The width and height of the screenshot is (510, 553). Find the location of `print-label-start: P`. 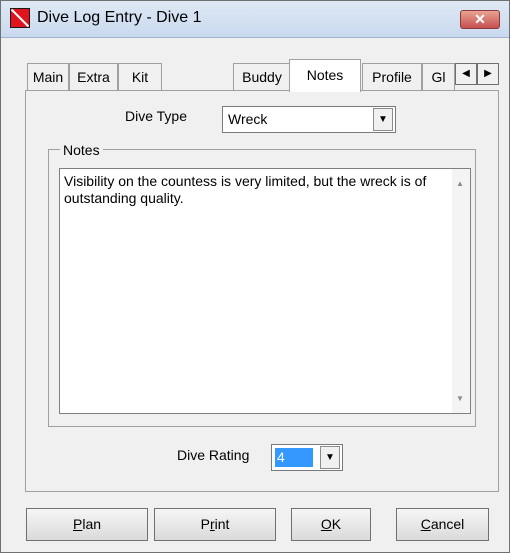

print-label-start: P is located at coordinates (205, 524).